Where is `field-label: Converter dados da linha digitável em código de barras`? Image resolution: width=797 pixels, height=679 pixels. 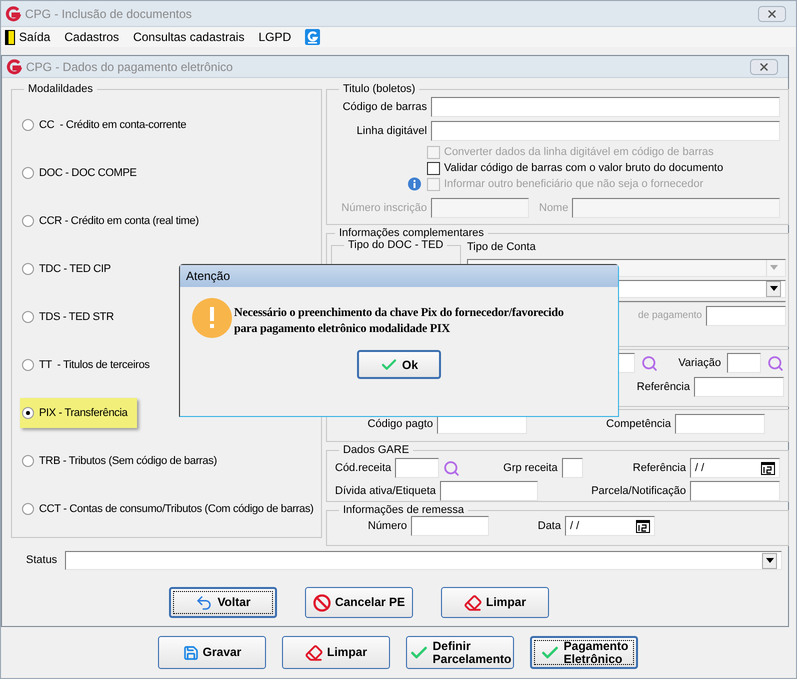 field-label: Converter dados da linha digitável em código de barras is located at coordinates (579, 152).